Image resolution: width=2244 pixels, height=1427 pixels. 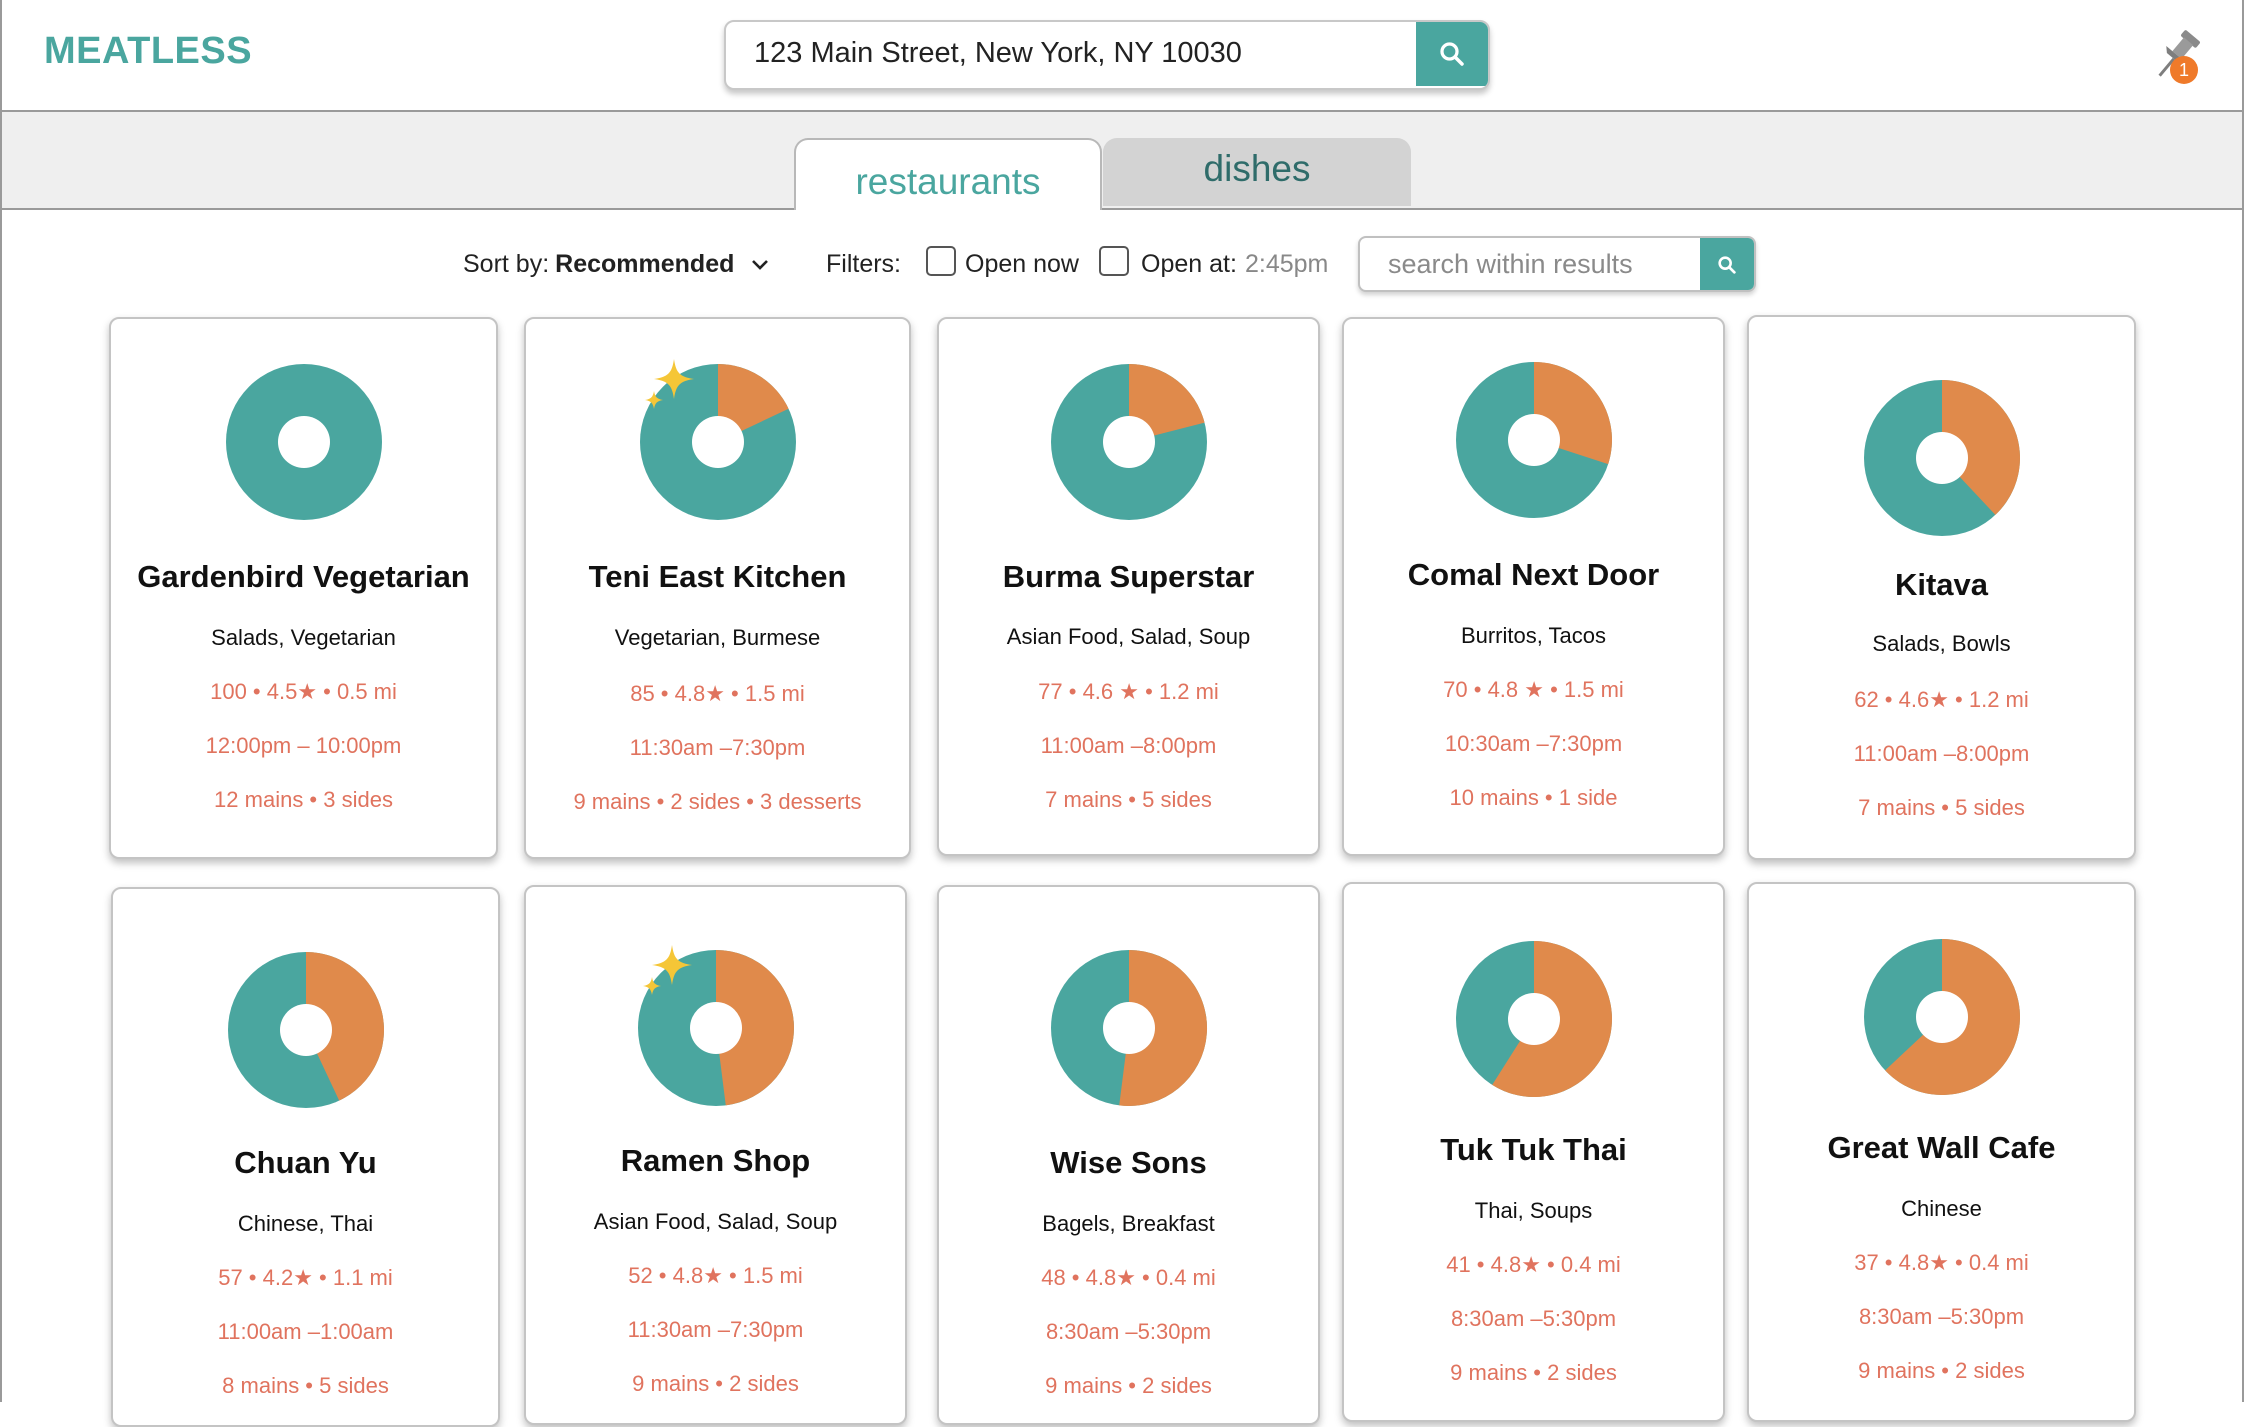 I want to click on restaurant-stats: 100 • 4.5★ • 0.5 mi, so click(x=303, y=691).